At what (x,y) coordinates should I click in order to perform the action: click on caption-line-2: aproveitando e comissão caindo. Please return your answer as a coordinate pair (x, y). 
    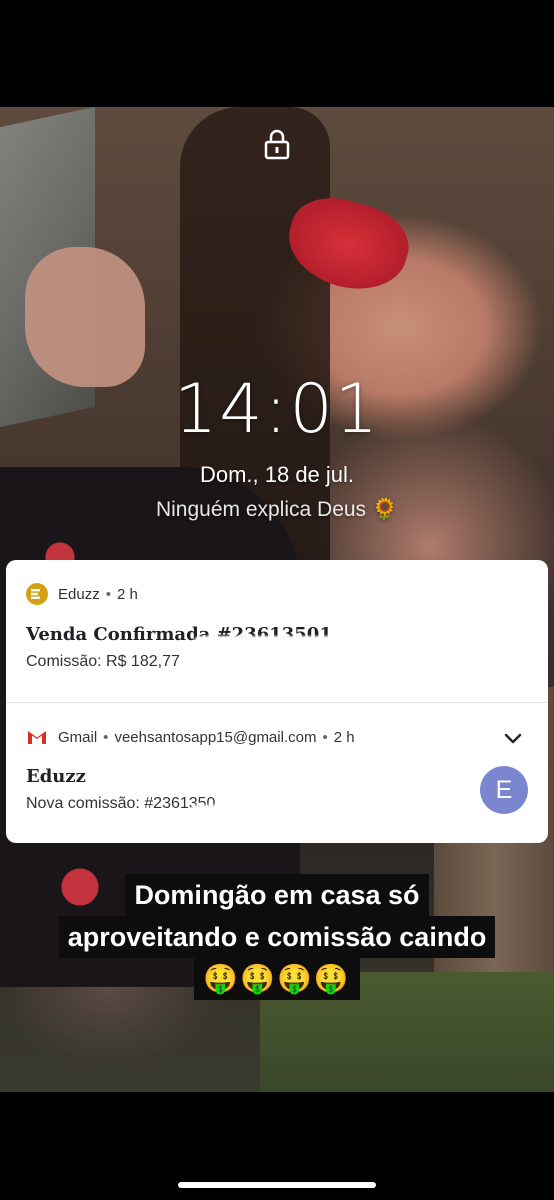
    Looking at the image, I should click on (277, 937).